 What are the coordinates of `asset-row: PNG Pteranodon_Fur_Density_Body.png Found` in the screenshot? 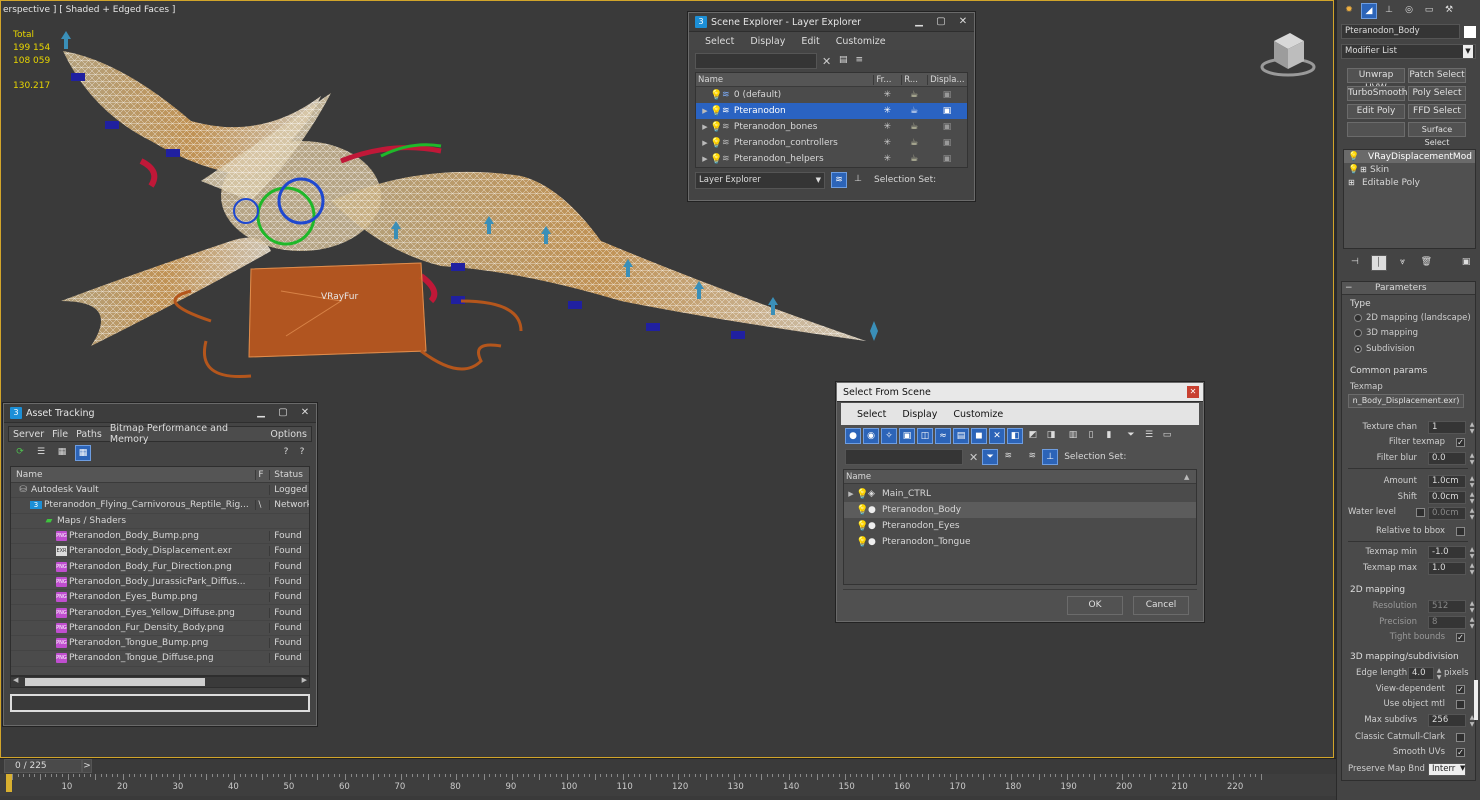 It's located at (160, 628).